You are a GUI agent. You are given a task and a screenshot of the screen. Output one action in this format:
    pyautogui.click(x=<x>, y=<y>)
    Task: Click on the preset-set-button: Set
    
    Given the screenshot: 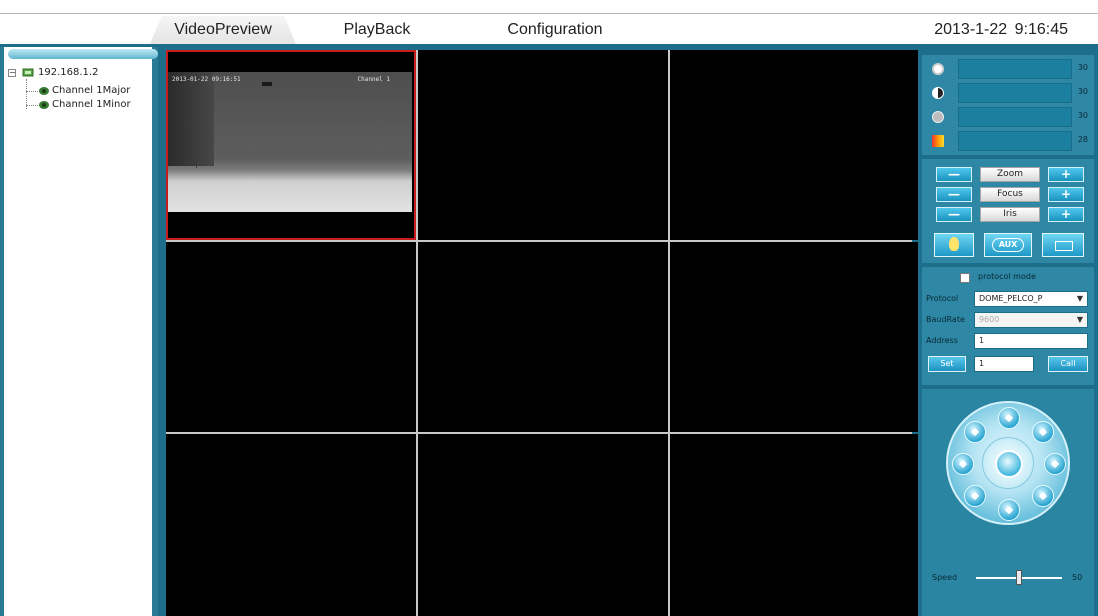 What is the action you would take?
    pyautogui.click(x=947, y=364)
    